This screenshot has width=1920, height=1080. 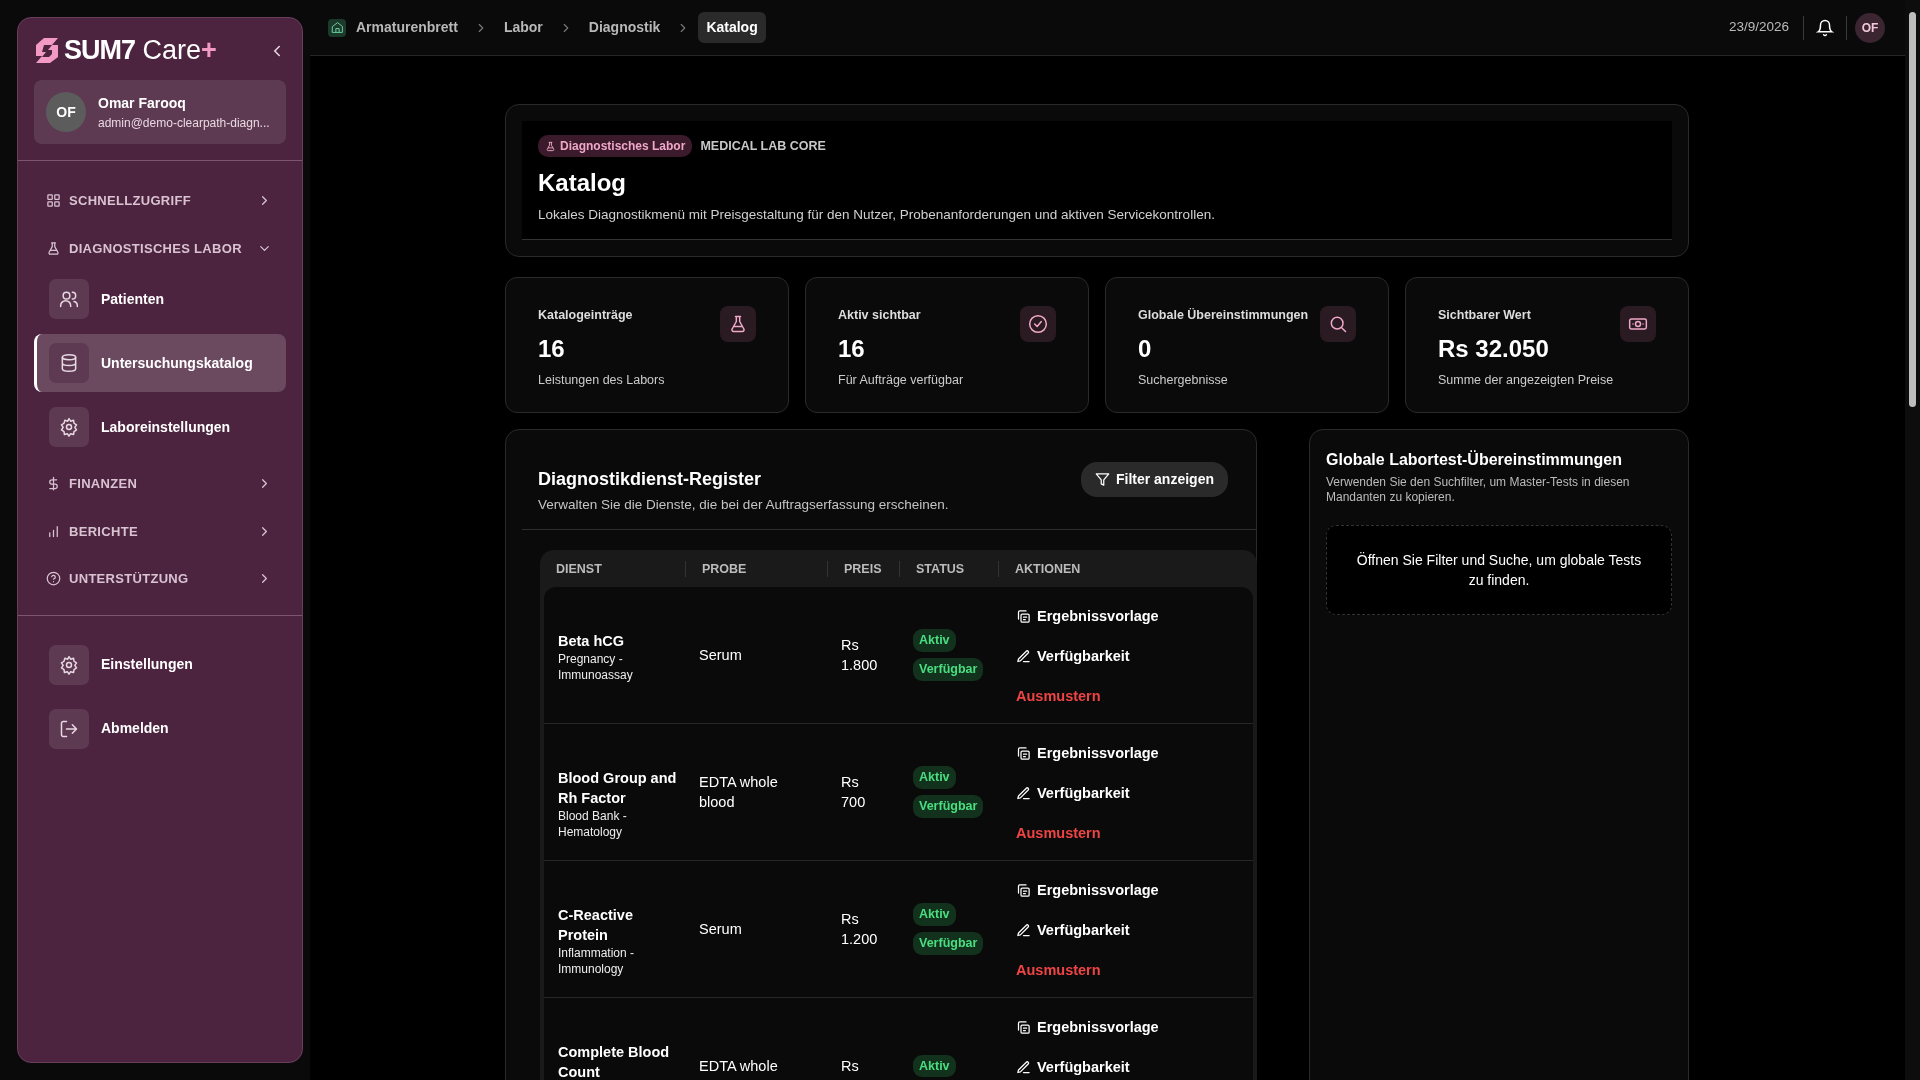 What do you see at coordinates (1223, 316) in the screenshot?
I see `stat-label: Globale Übereinstimmungen` at bounding box center [1223, 316].